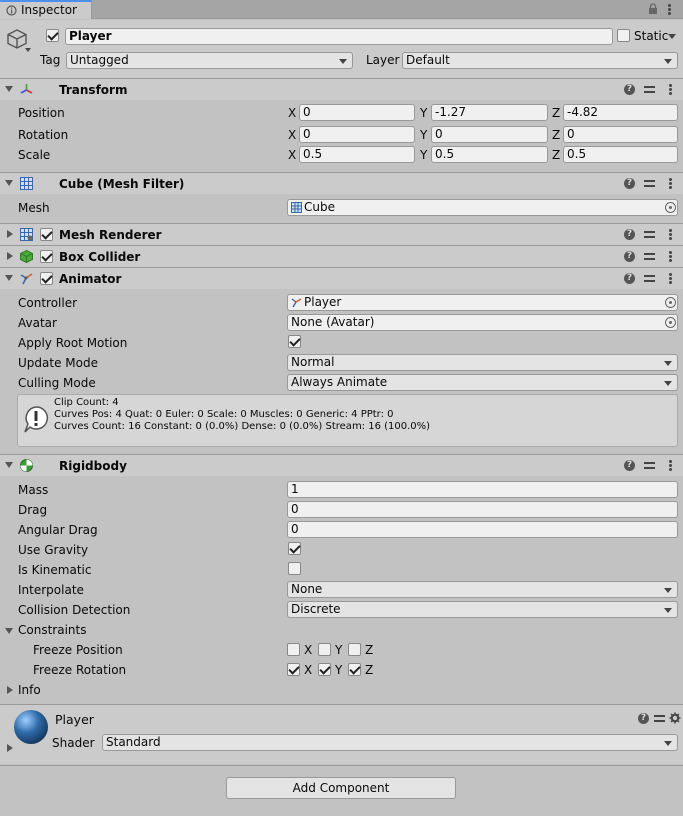 Image resolution: width=683 pixels, height=816 pixels. Describe the element at coordinates (540, 60) in the screenshot. I see `layer-dropdown: Default` at that location.